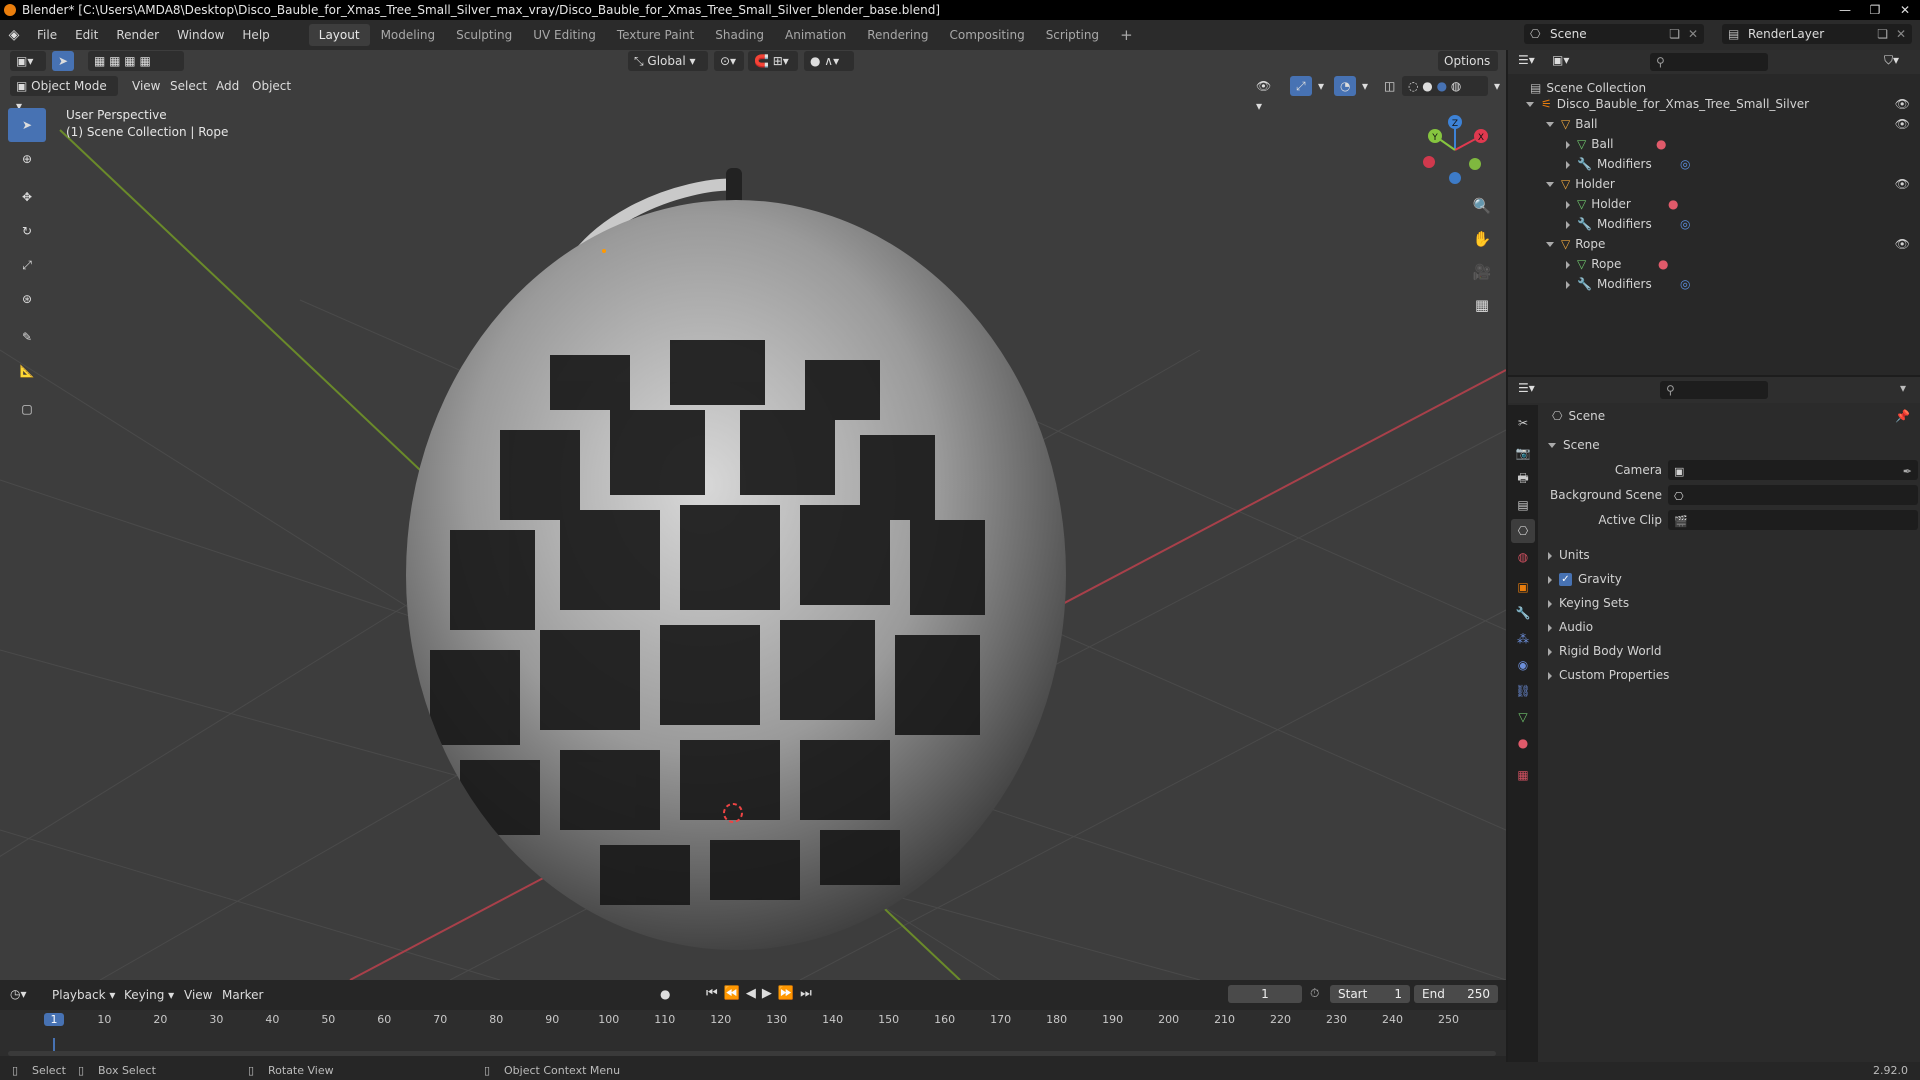  I want to click on tab-texture-paint: Texture Paint, so click(655, 35).